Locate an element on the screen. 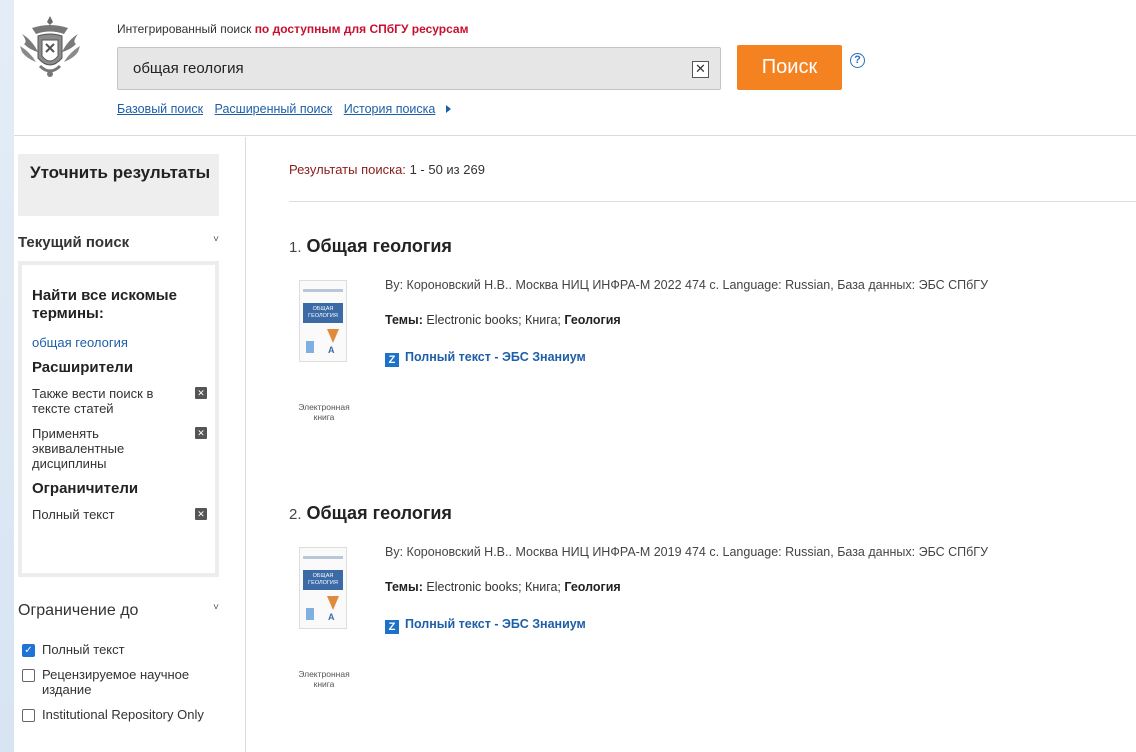  search-box: ✕ is located at coordinates (419, 68).